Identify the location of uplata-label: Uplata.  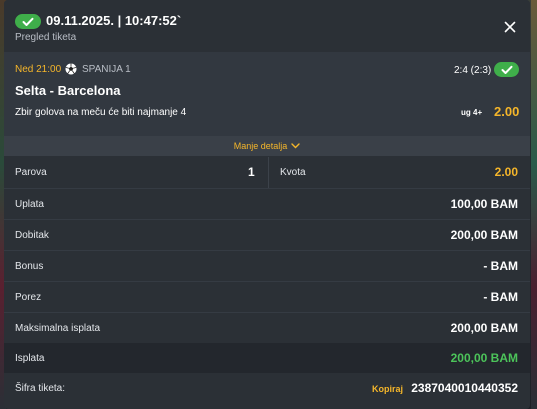
(29, 204).